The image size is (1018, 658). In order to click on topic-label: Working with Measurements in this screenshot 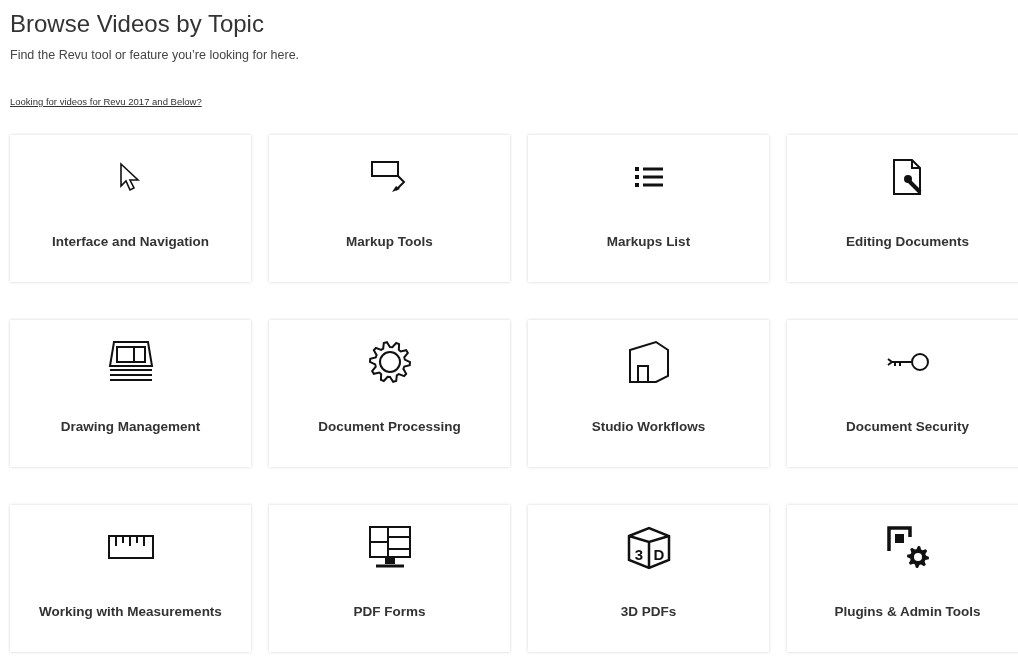, I will do `click(130, 611)`.